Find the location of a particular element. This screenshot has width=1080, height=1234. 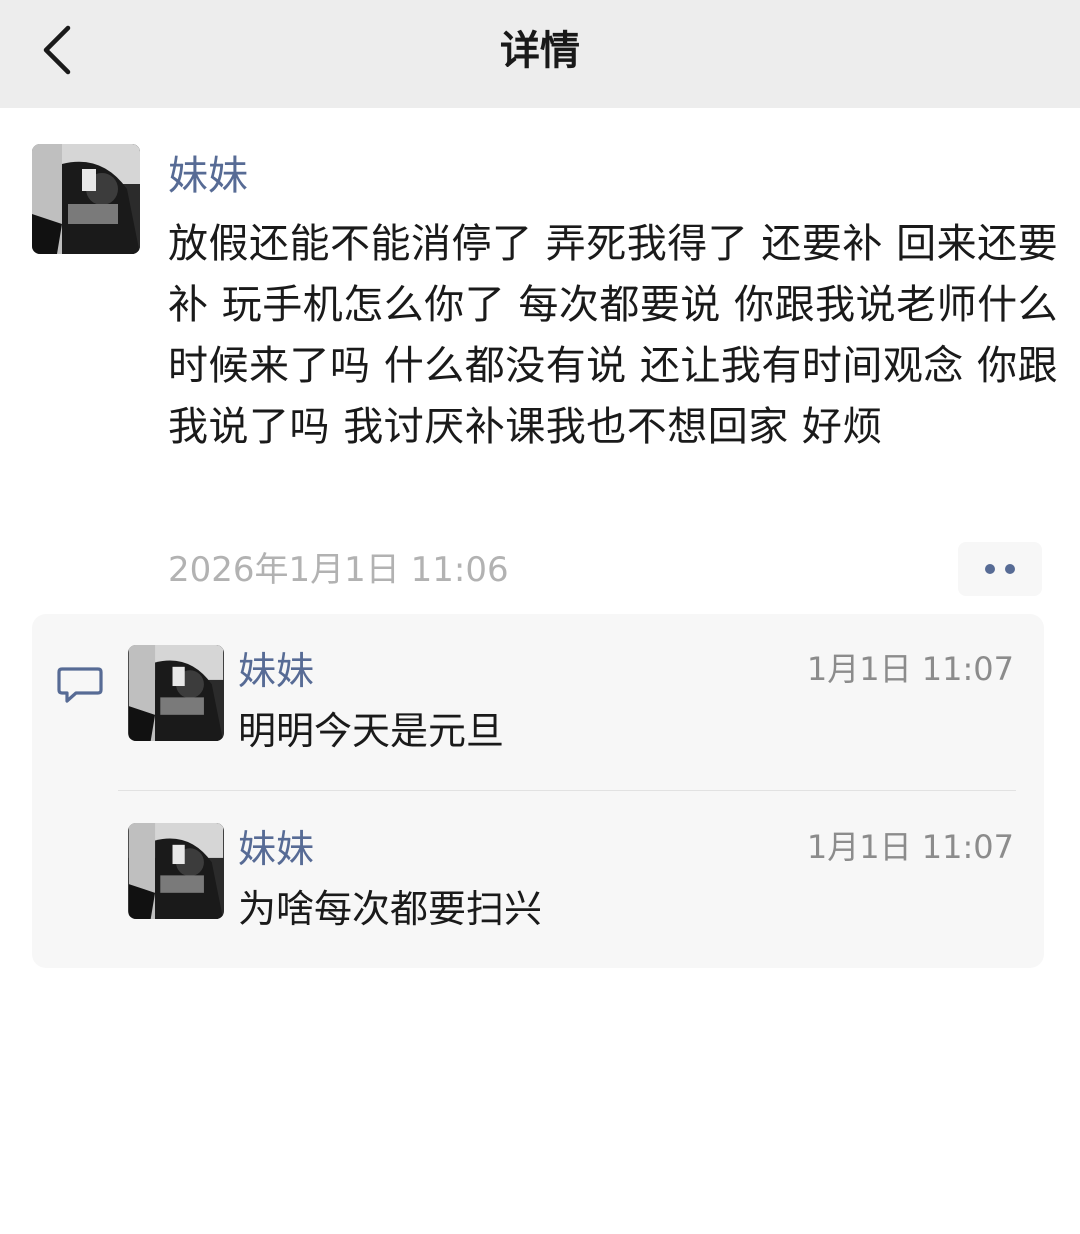

comment-divider is located at coordinates (567, 790).